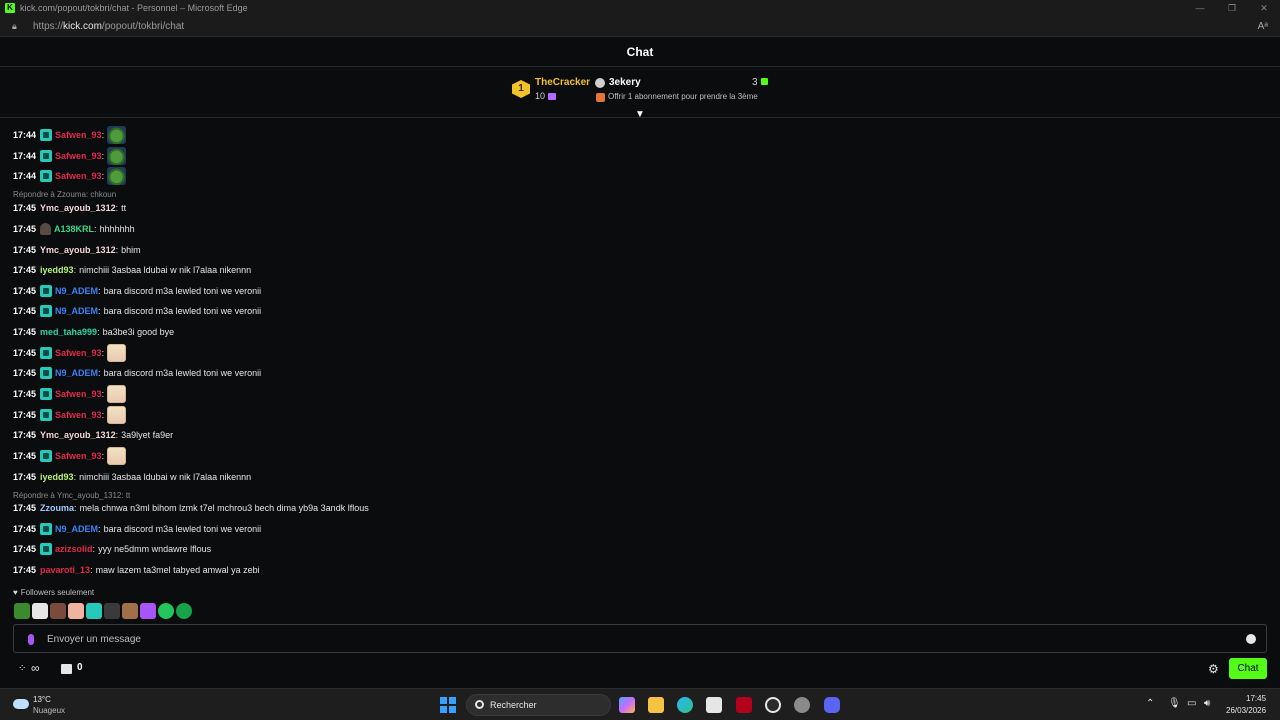 The image size is (1280, 720). I want to click on quick-actions-icon: ⁘, so click(22, 668).